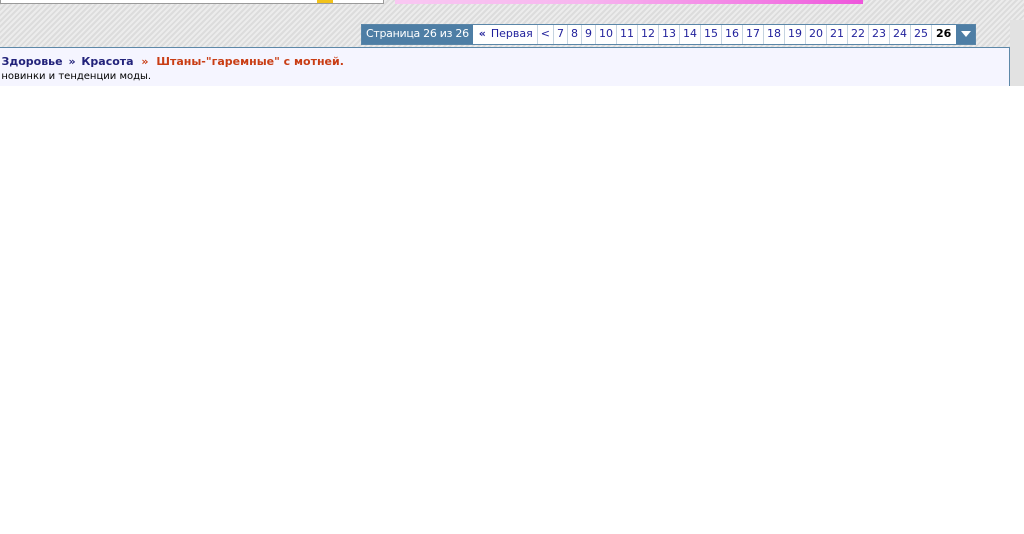 The height and width of the screenshot is (534, 1024). I want to click on page-link: 20, so click(815, 34).